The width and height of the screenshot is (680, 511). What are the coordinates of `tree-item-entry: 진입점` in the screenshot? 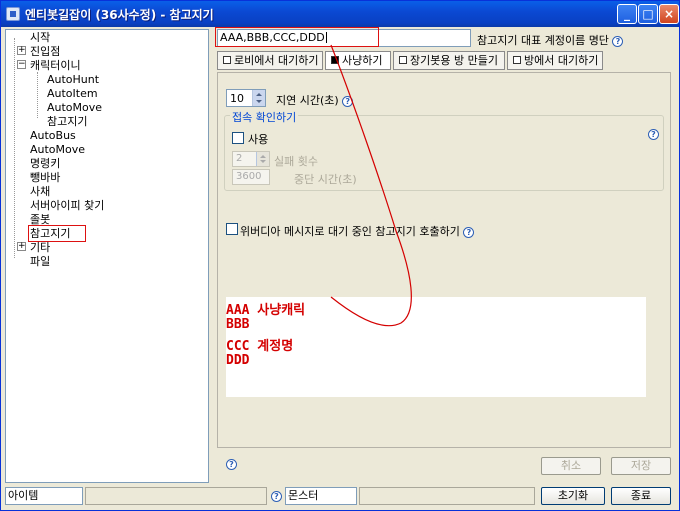 It's located at (45, 51).